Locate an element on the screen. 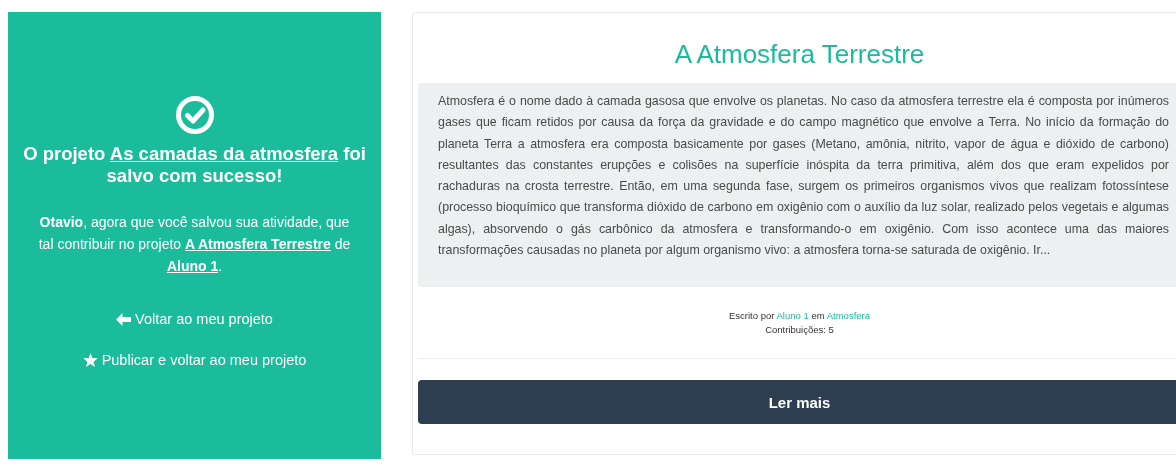 This screenshot has height=471, width=1176. author-line: Escrito por Aluno 1 em Atmosfera is located at coordinates (799, 316).